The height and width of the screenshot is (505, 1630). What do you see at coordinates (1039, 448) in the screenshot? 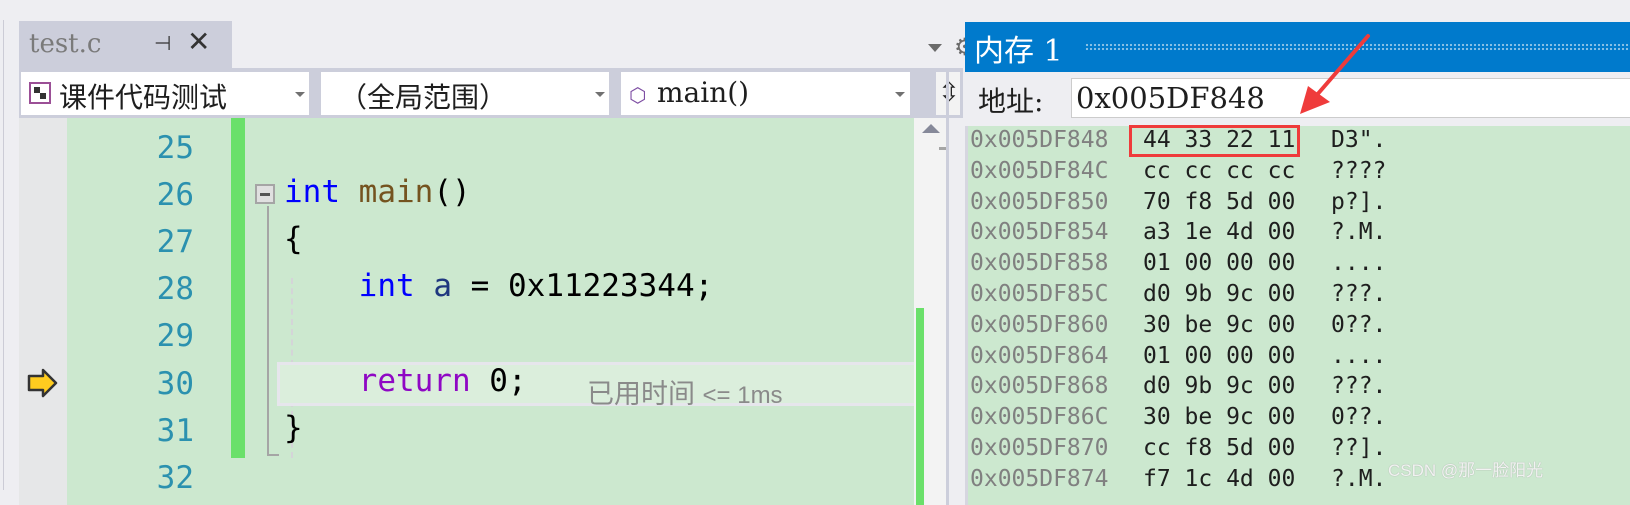
I see `memory-address: 0x005DF870` at bounding box center [1039, 448].